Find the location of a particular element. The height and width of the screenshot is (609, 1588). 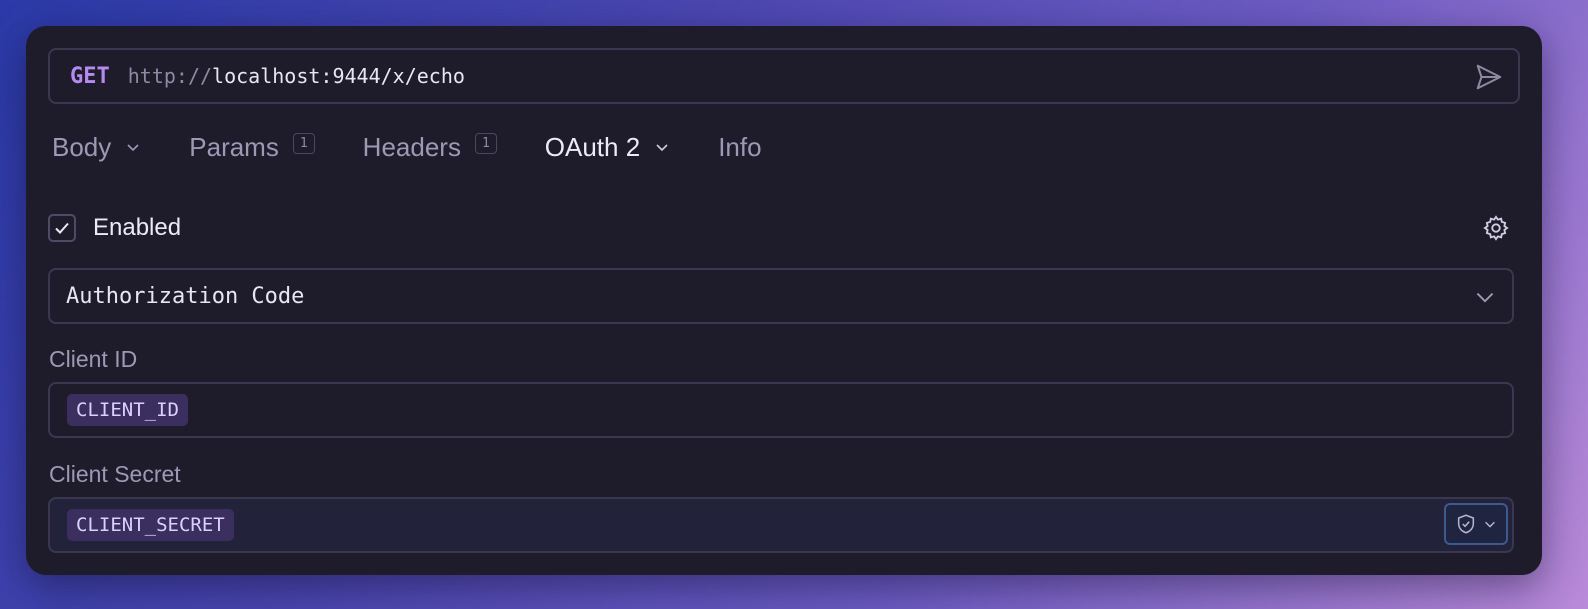

tab-params: Params 1 is located at coordinates (252, 147).